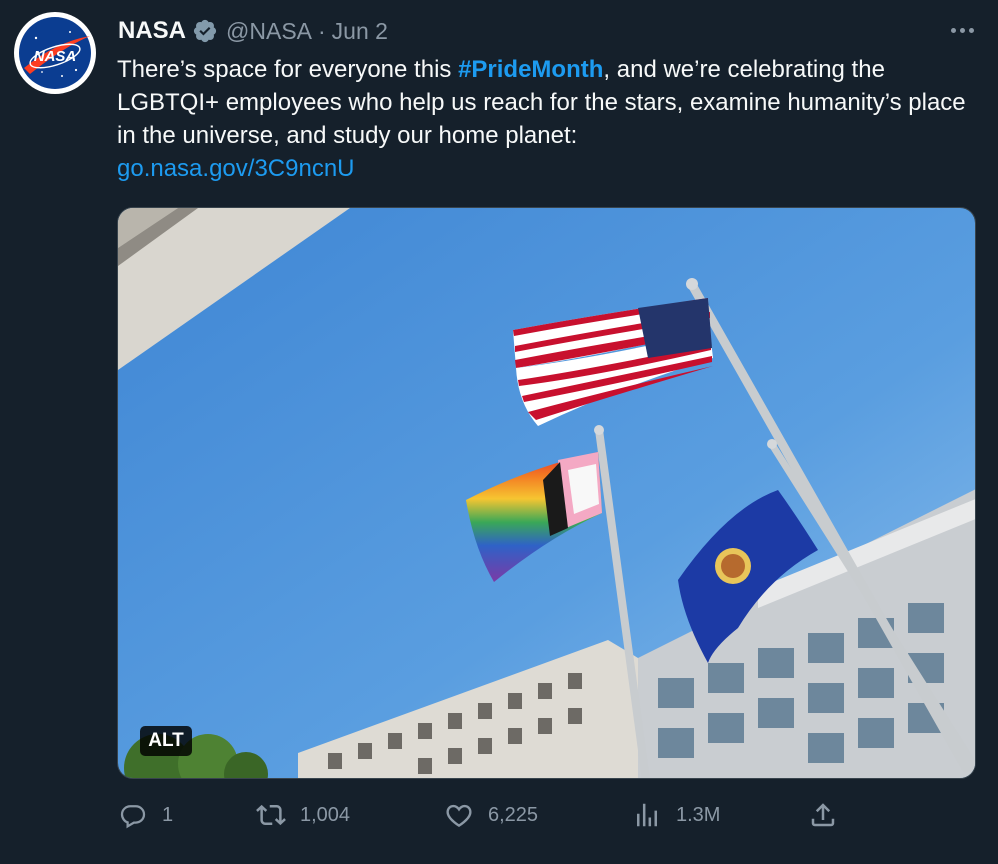 The width and height of the screenshot is (998, 864). I want to click on nasa-avatar: NASA, so click(55, 53).